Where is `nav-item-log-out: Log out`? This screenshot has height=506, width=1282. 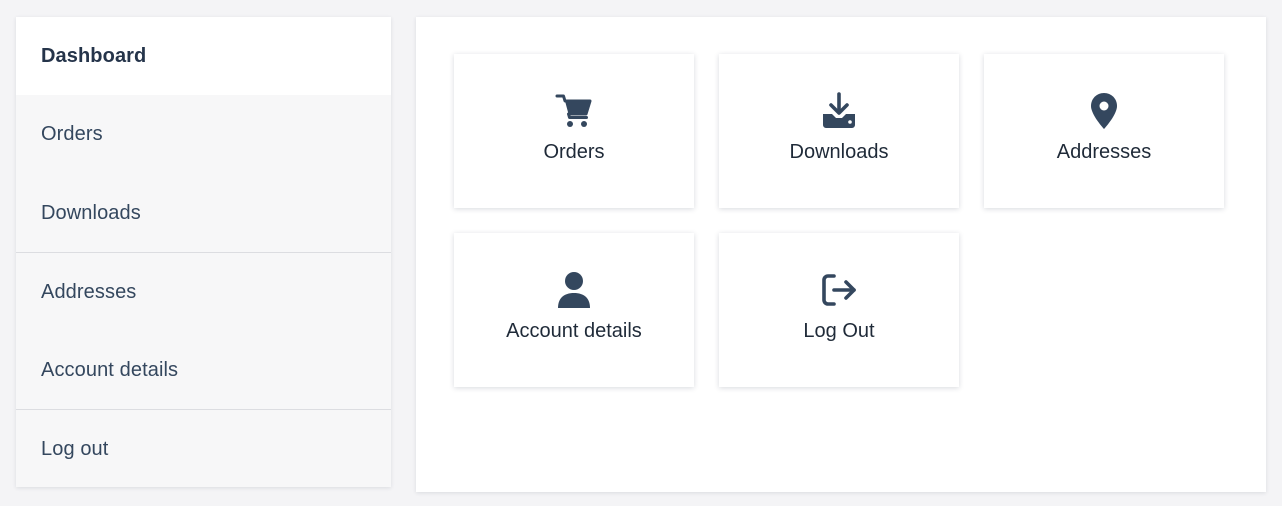
nav-item-log-out: Log out is located at coordinates (203, 449).